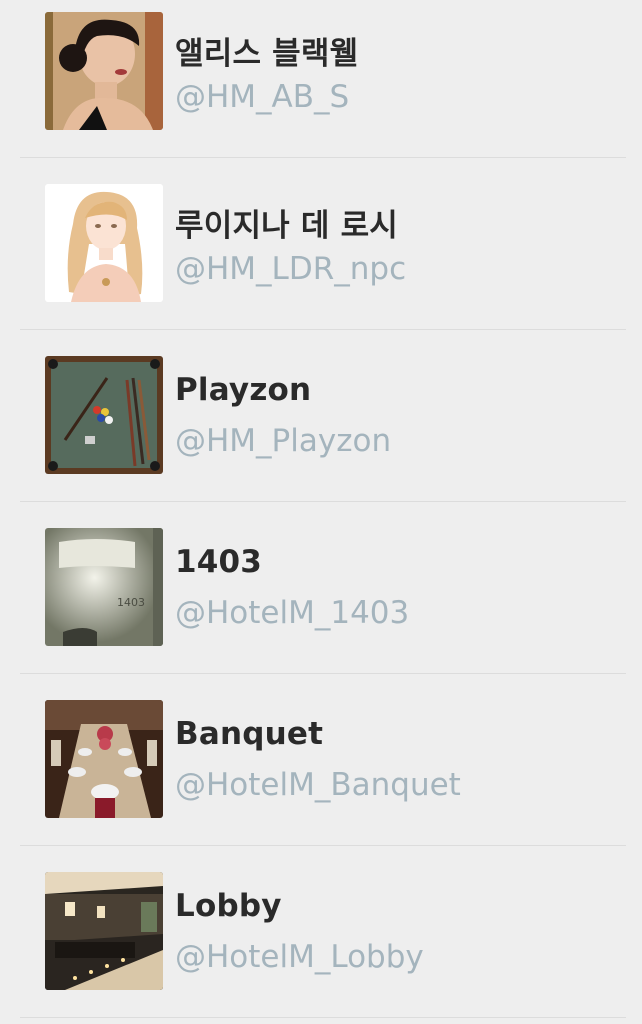 The image size is (642, 1024). I want to click on illustrated-blonde-girl-avatar, so click(104, 243).